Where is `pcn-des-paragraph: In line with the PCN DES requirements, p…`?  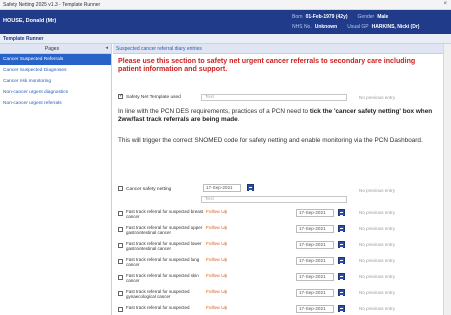
pcn-des-paragraph: In line with the PCN DES requirements, p… is located at coordinates (278, 116).